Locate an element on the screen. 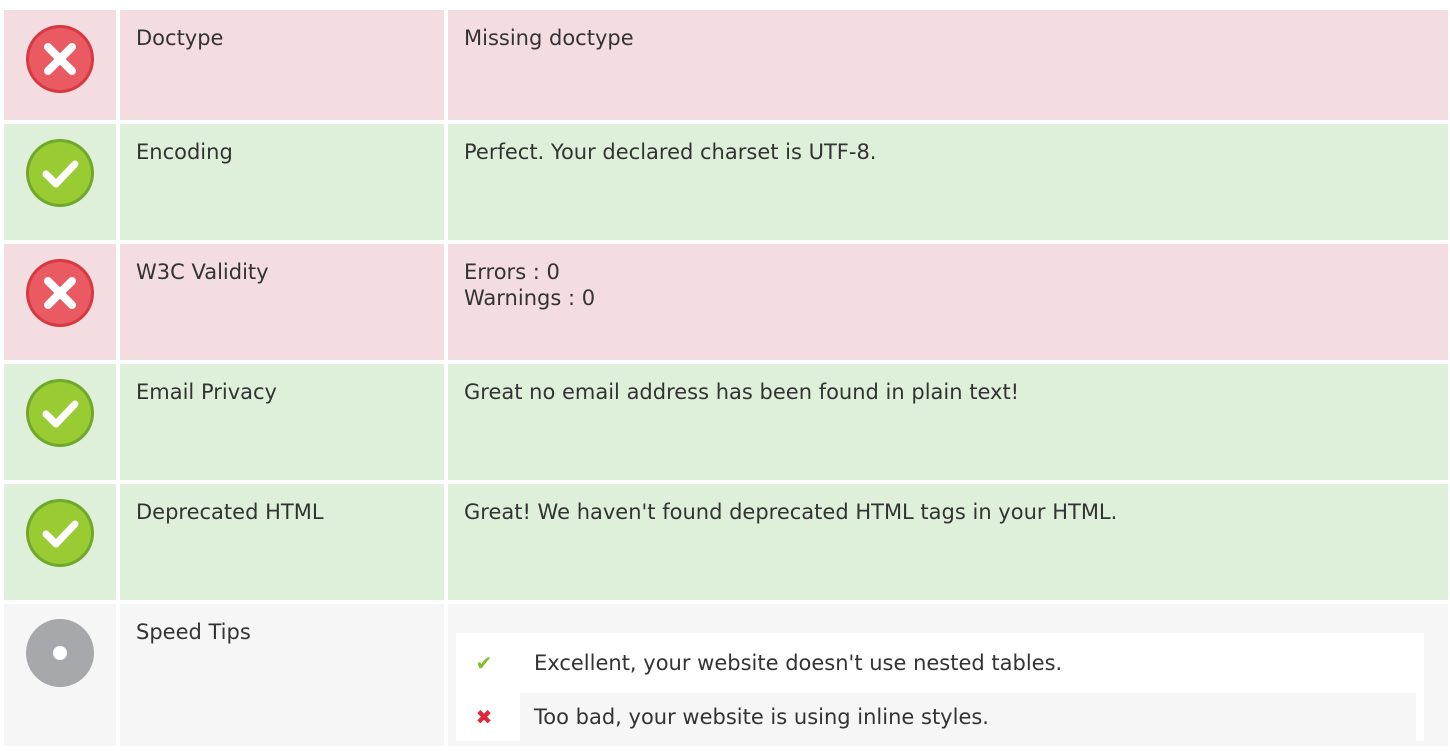 The width and height of the screenshot is (1450, 751). audit-label: W3C Validity is located at coordinates (282, 302).